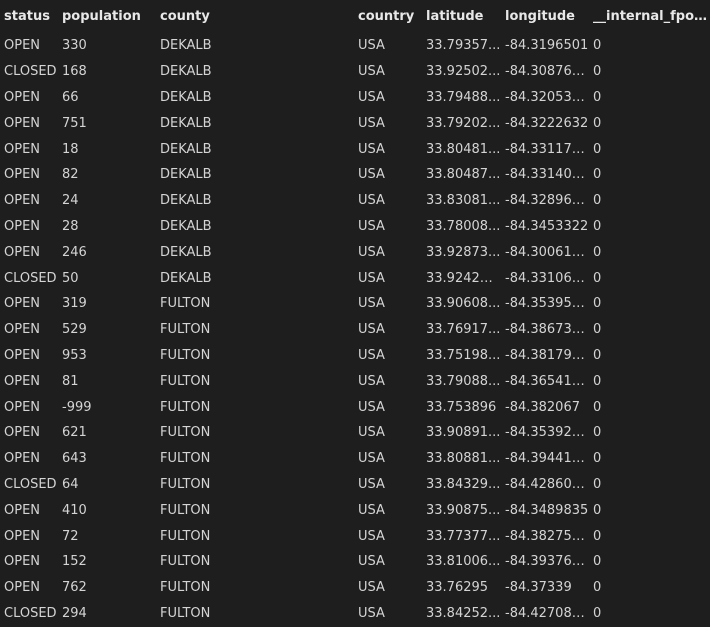 The height and width of the screenshot is (627, 710). I want to click on table-row: OPEN -999 FULTON USA 33.753896 -84.382067 0, so click(355, 407).